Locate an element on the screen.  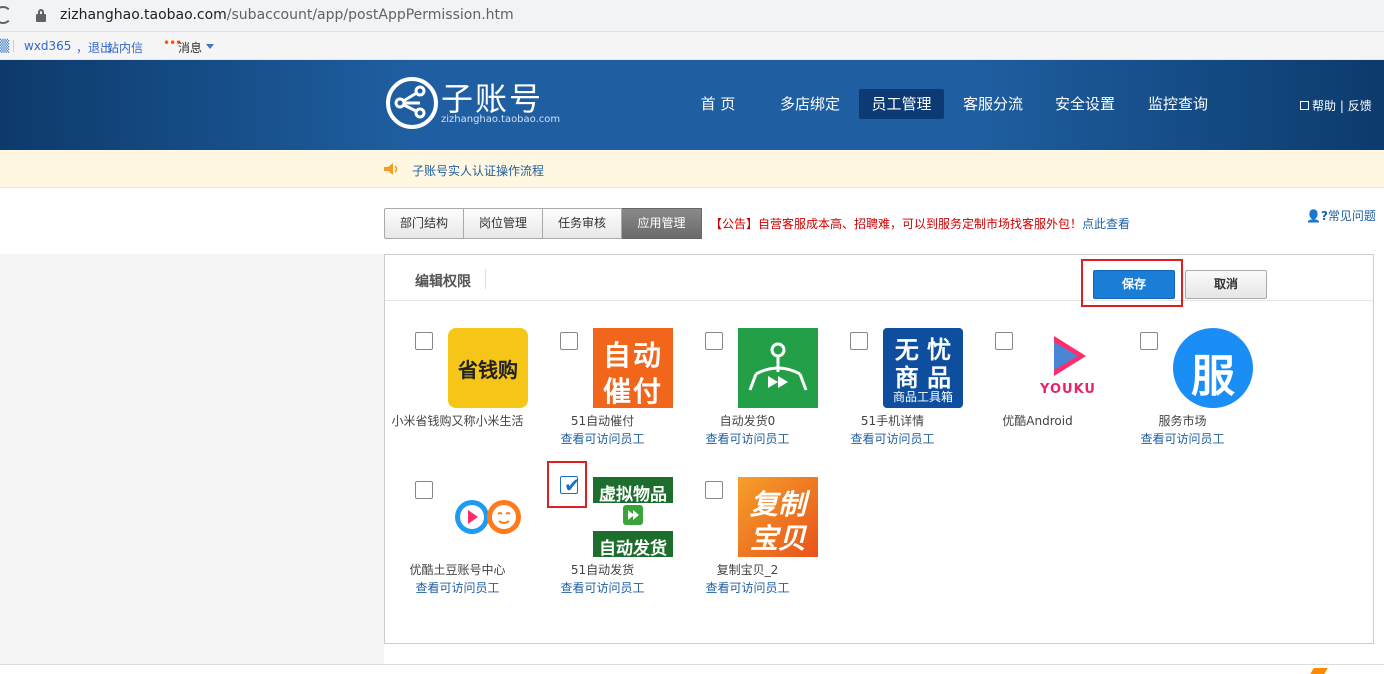
auto-ship-icon is located at coordinates (778, 368).